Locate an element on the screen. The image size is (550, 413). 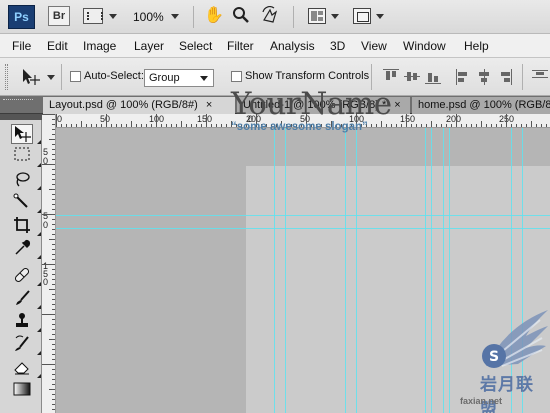
eraser-tool-icon is located at coordinates (22, 368).